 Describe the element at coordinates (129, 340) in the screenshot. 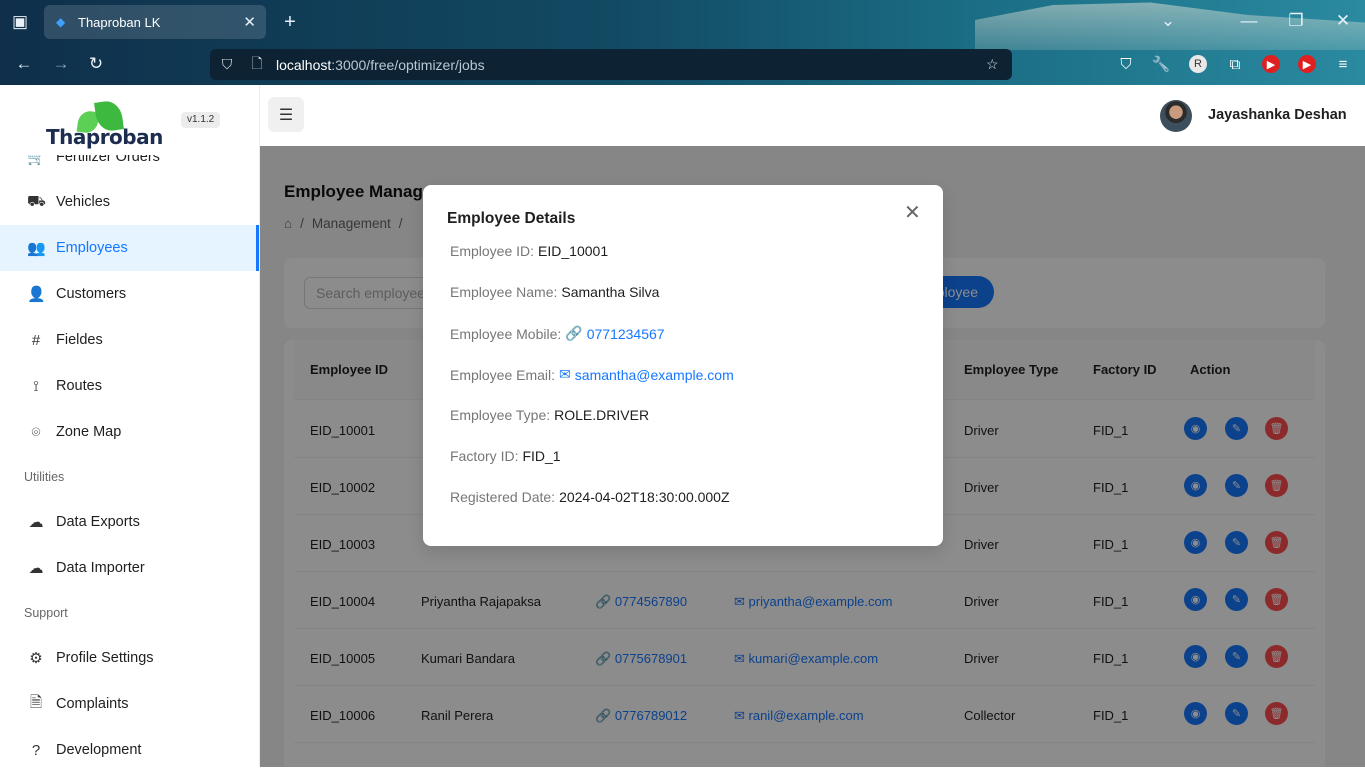

I see `sidebar-item-fieldes: # Fieldes` at that location.